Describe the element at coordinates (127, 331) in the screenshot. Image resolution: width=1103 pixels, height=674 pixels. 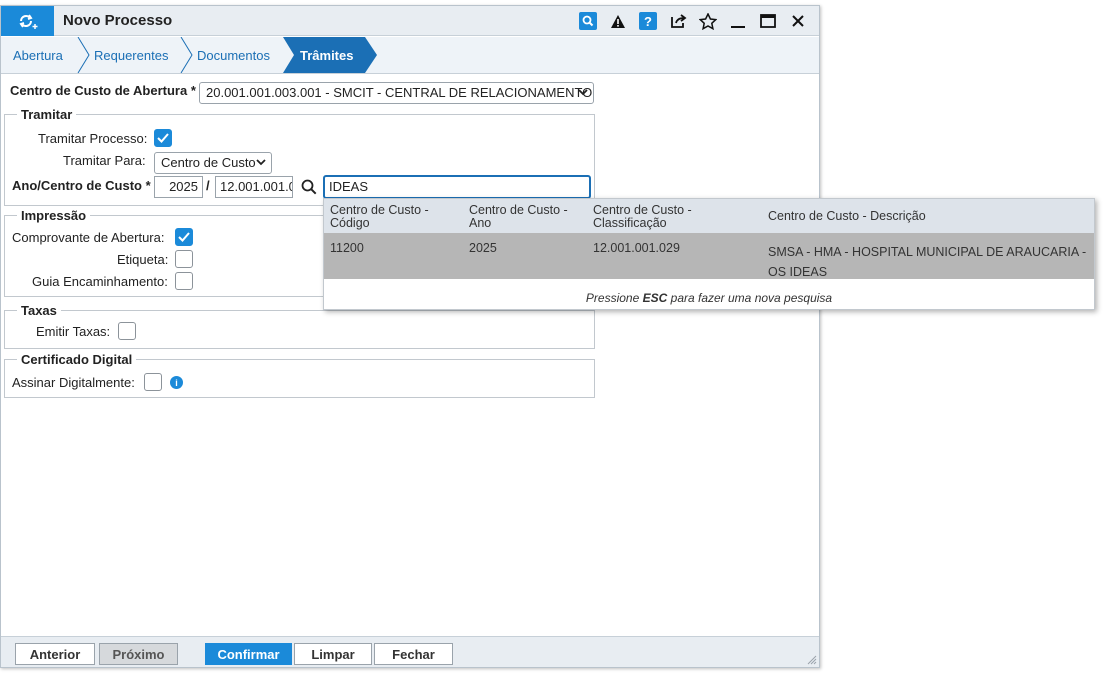
I see `emitir-taxas-checkbox` at that location.